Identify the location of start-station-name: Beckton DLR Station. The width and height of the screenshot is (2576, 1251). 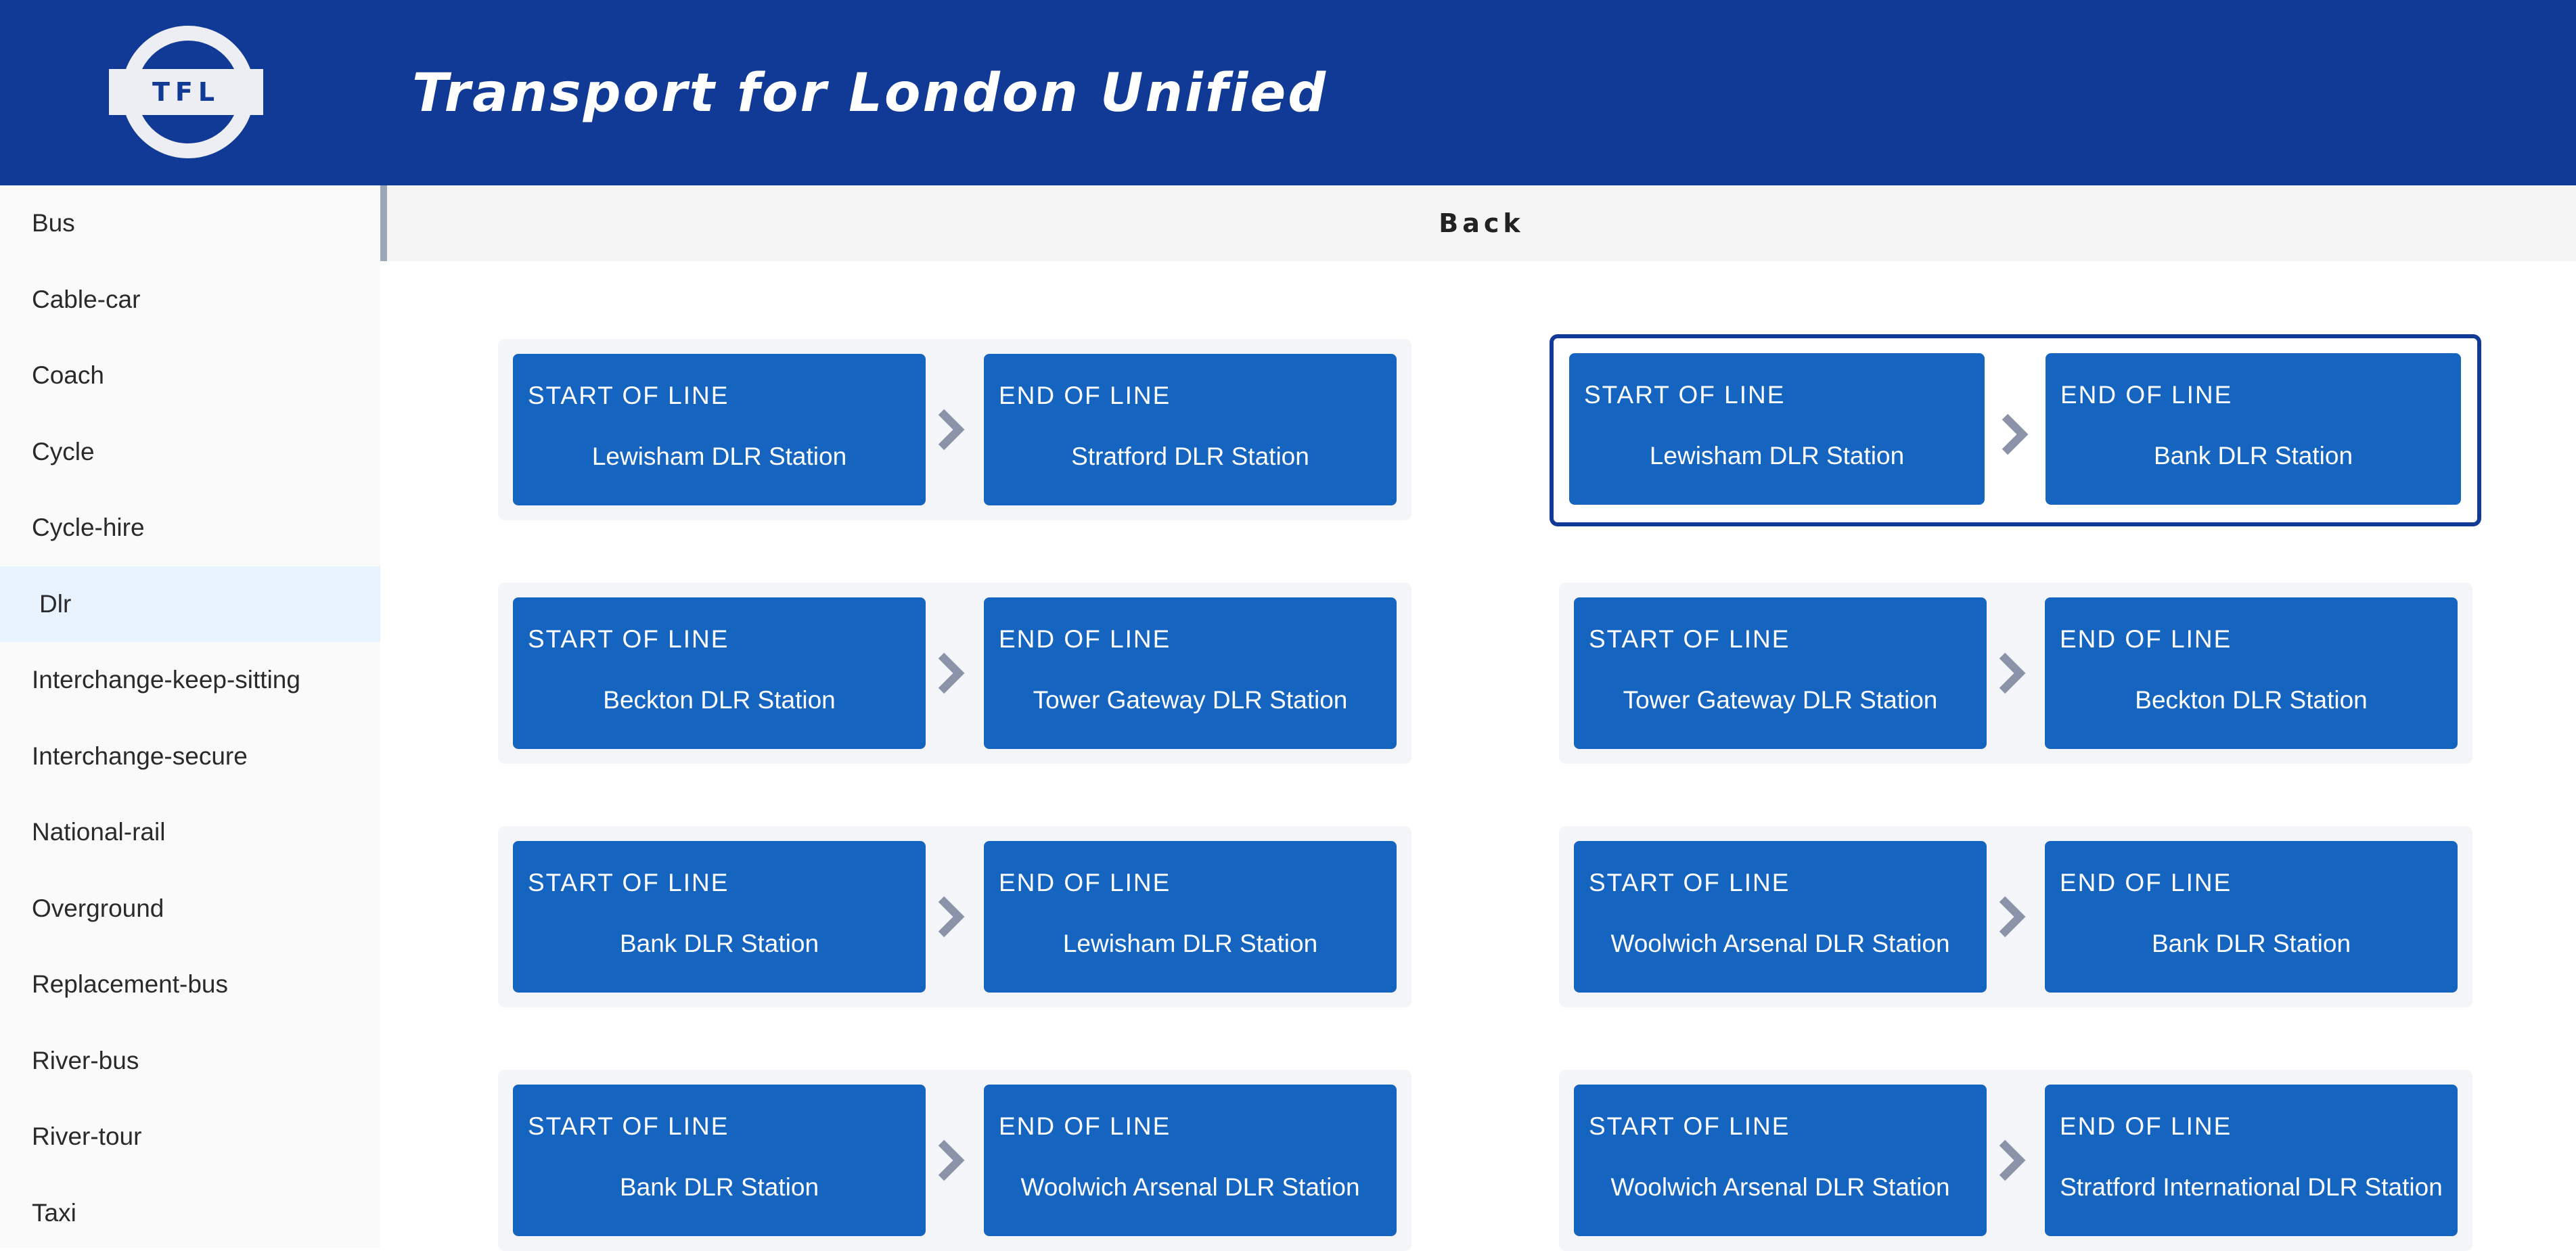
(720, 700).